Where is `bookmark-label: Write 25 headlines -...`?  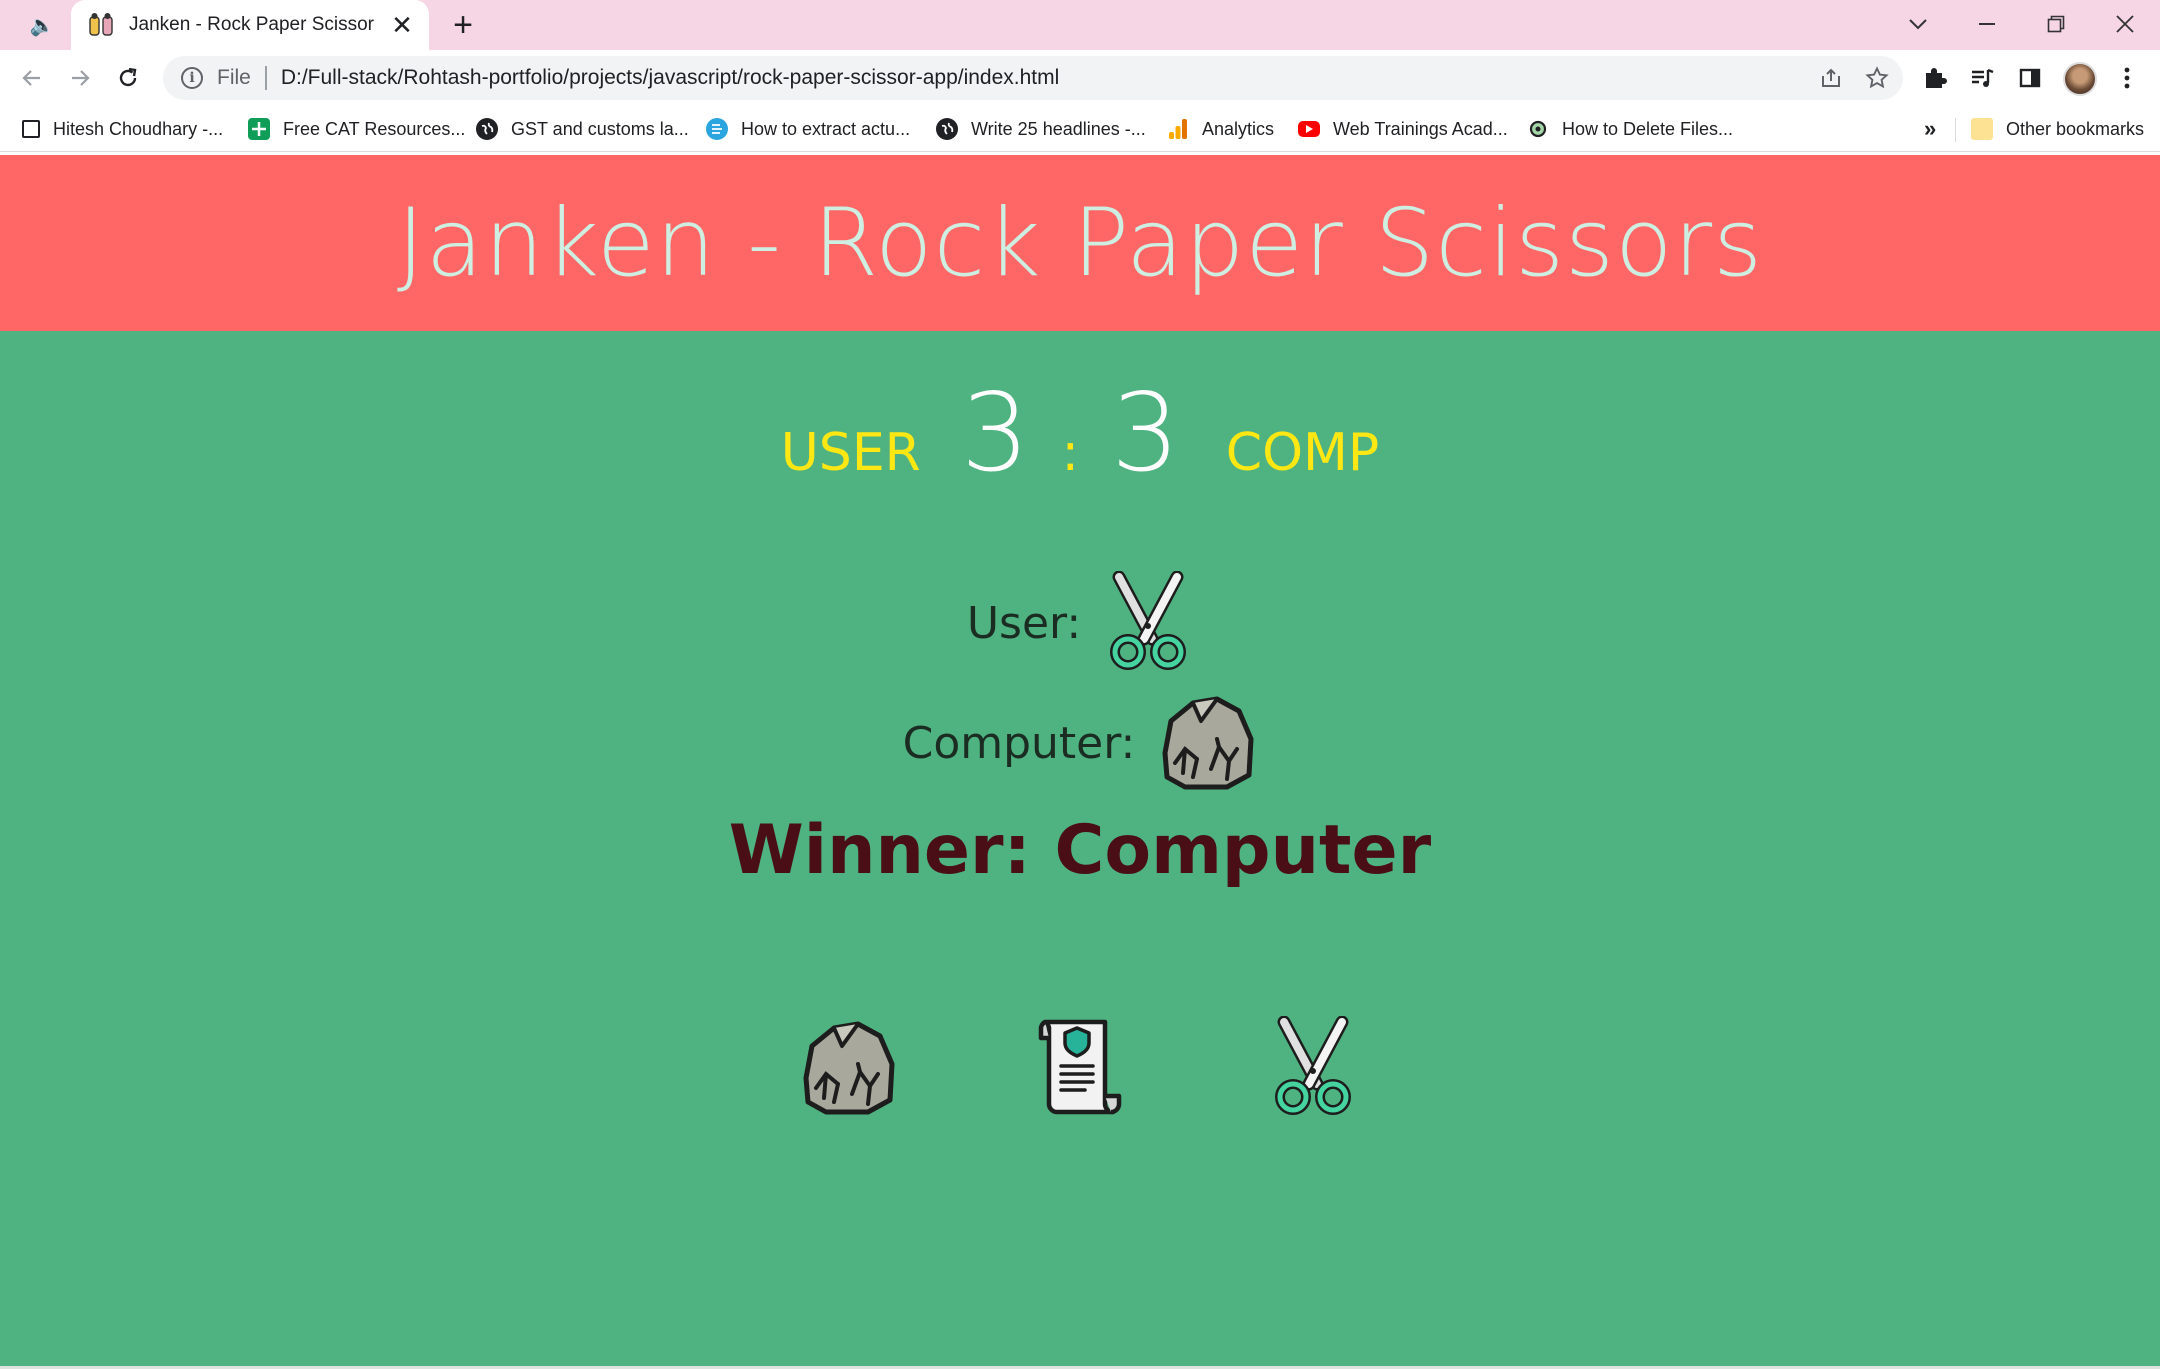
bookmark-label: Write 25 headlines -... is located at coordinates (1058, 128).